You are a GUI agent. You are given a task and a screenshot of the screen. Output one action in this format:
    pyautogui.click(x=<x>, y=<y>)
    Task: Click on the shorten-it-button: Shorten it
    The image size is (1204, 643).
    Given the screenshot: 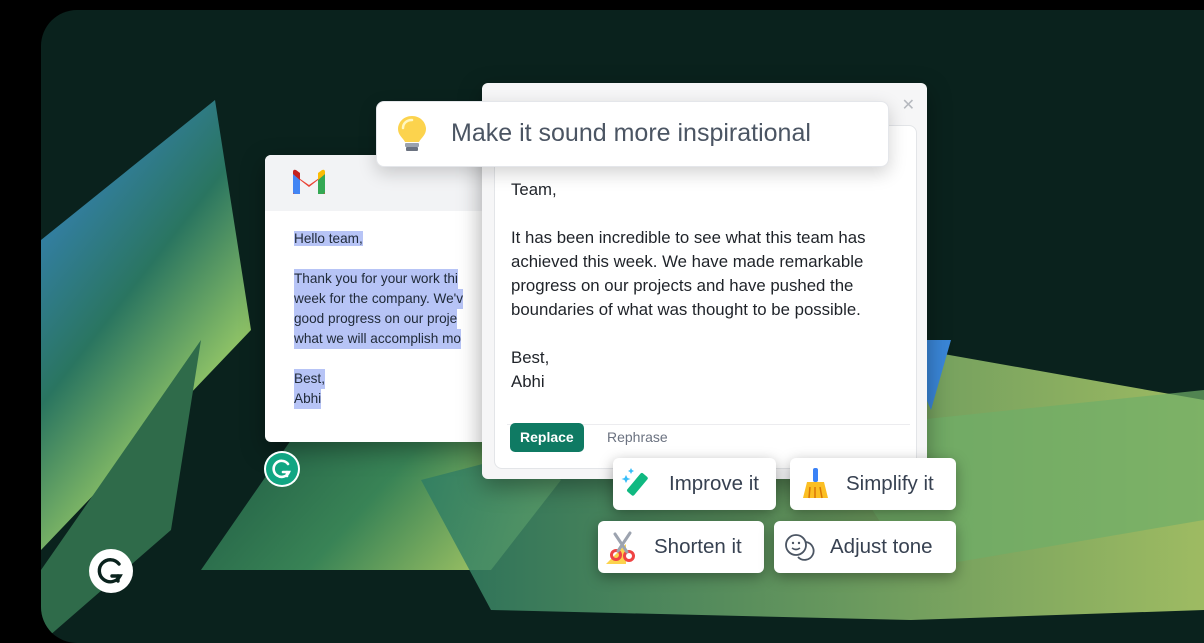 What is the action you would take?
    pyautogui.click(x=681, y=547)
    